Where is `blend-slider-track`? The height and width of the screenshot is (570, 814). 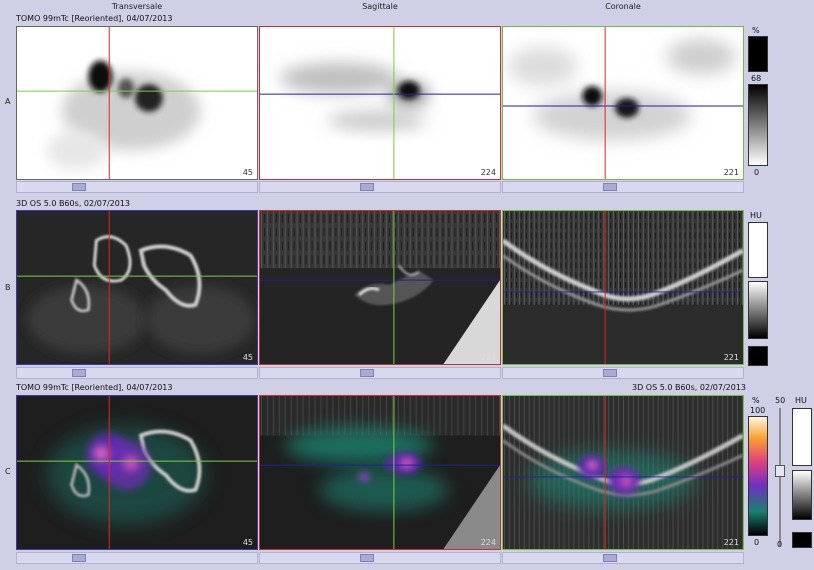 blend-slider-track is located at coordinates (780, 477).